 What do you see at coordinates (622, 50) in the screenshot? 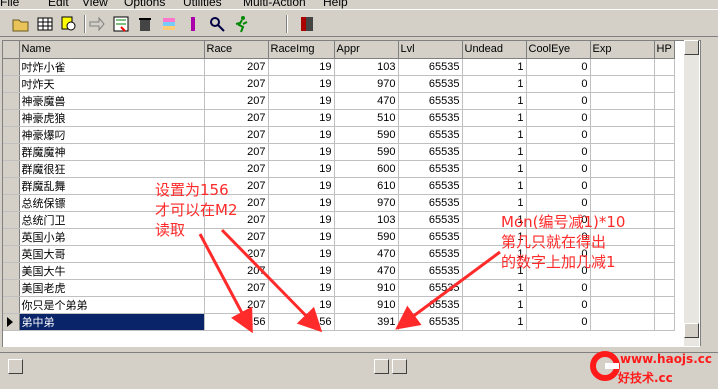
I see `column-header-exp: Exp` at bounding box center [622, 50].